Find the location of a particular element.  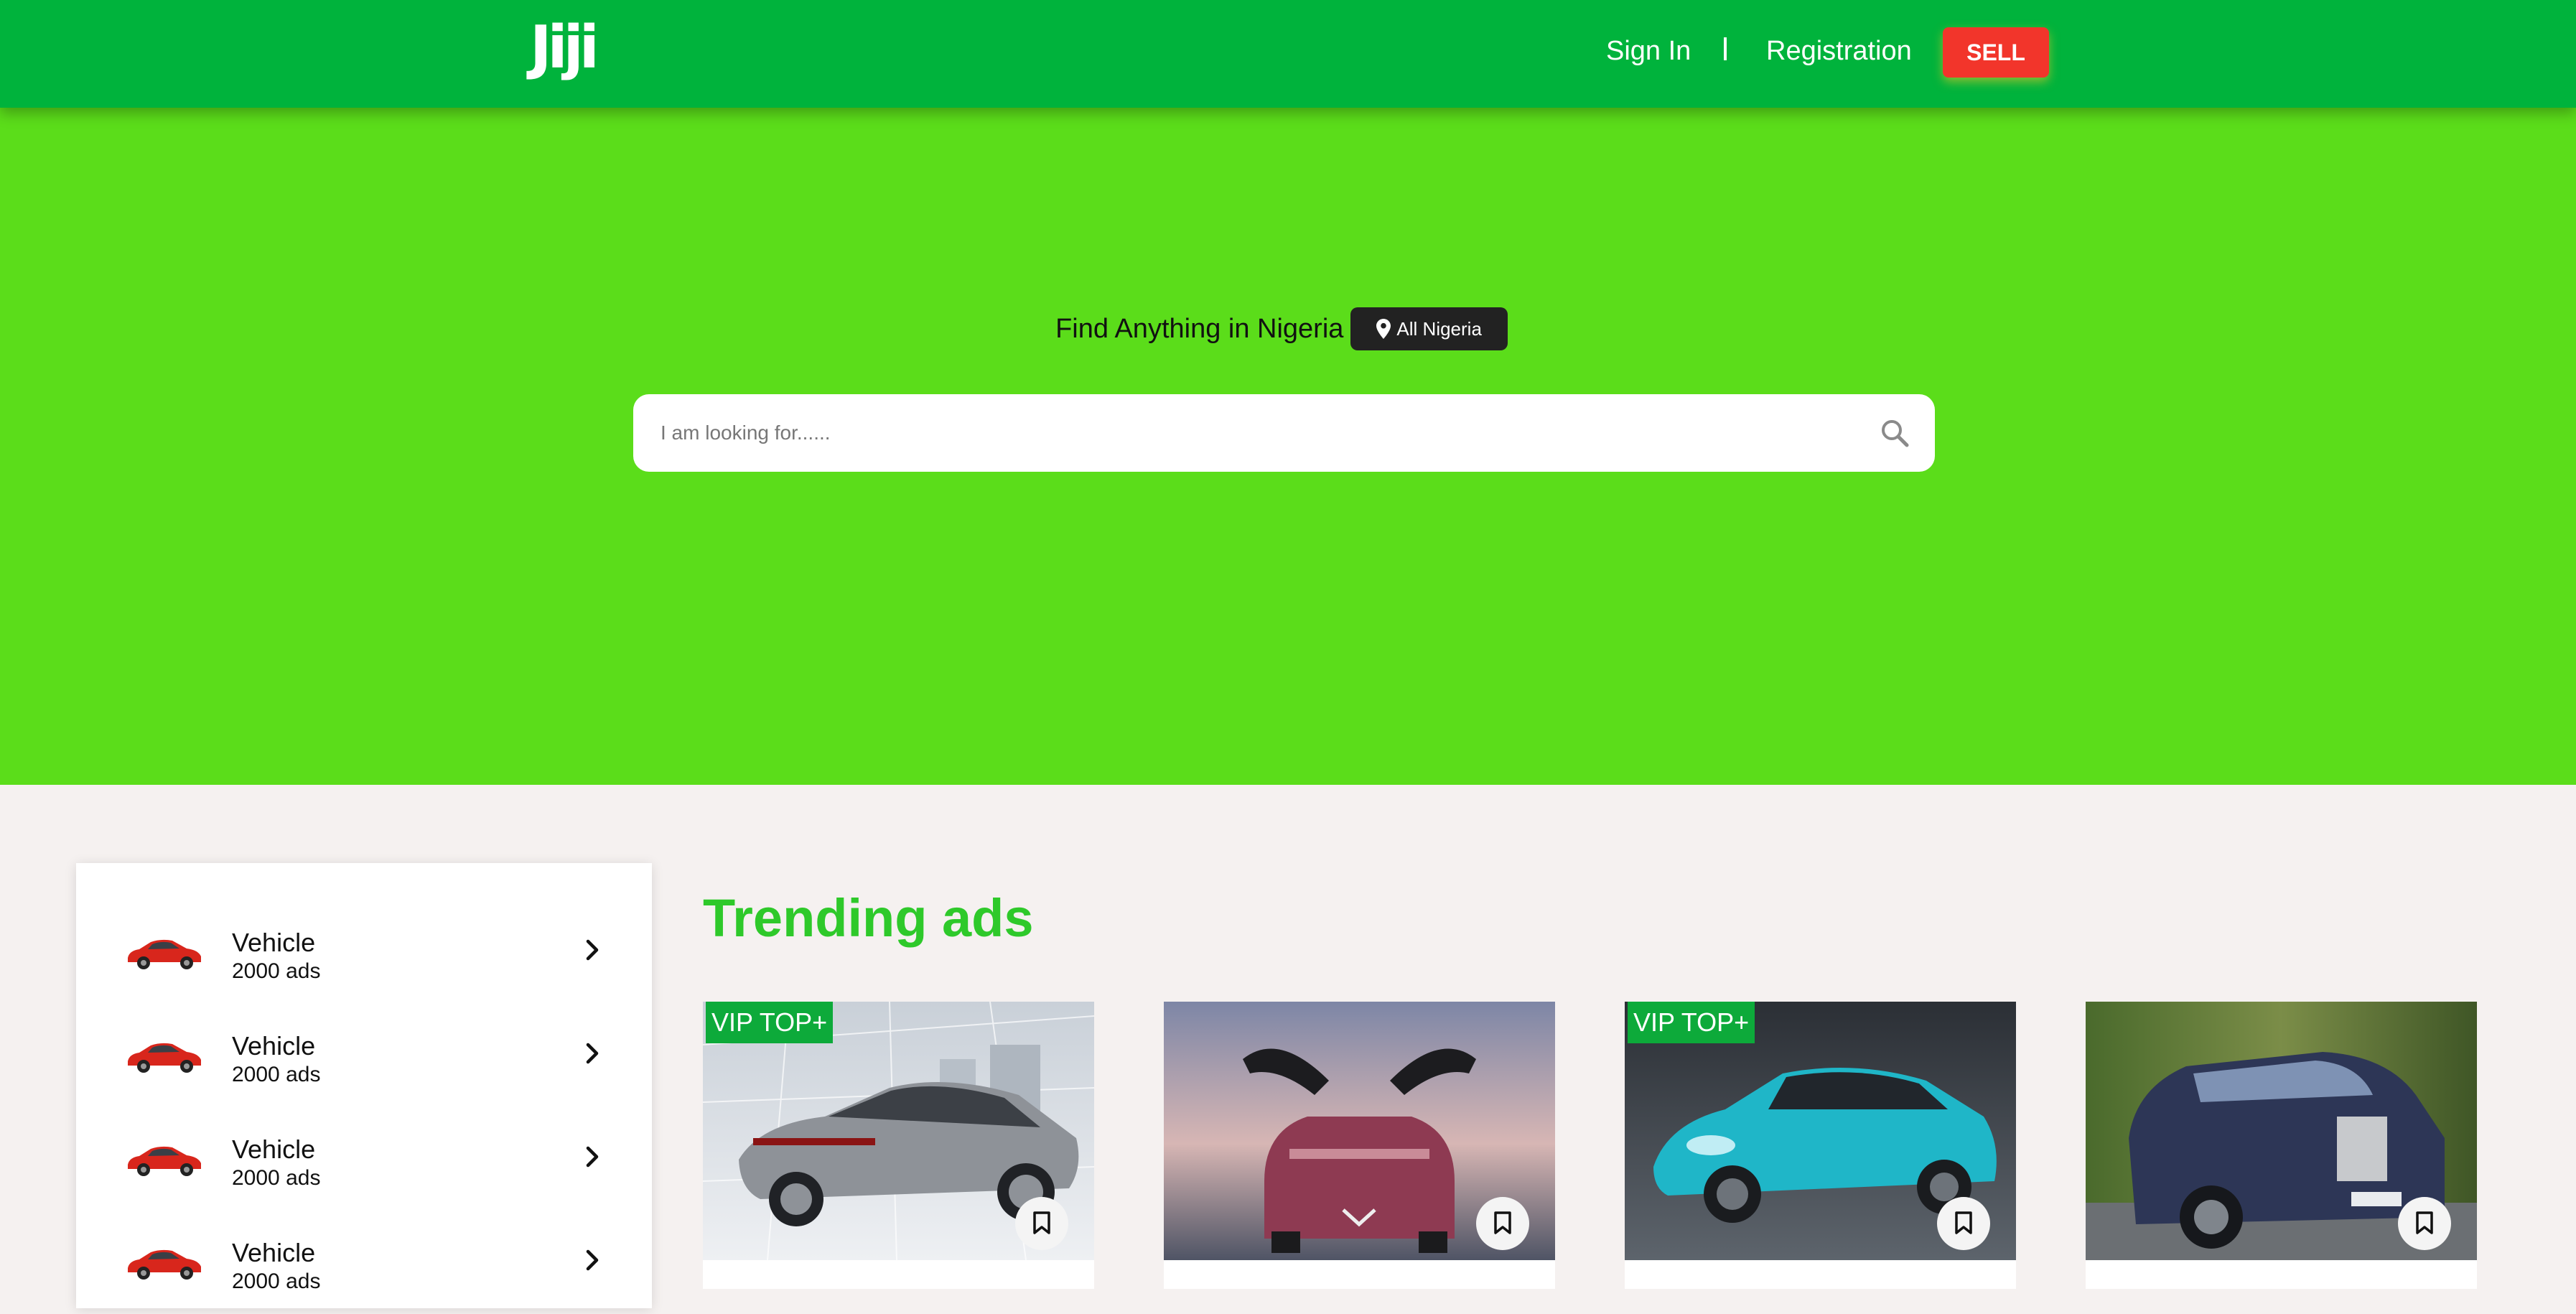

search-icon is located at coordinates (1894, 433).